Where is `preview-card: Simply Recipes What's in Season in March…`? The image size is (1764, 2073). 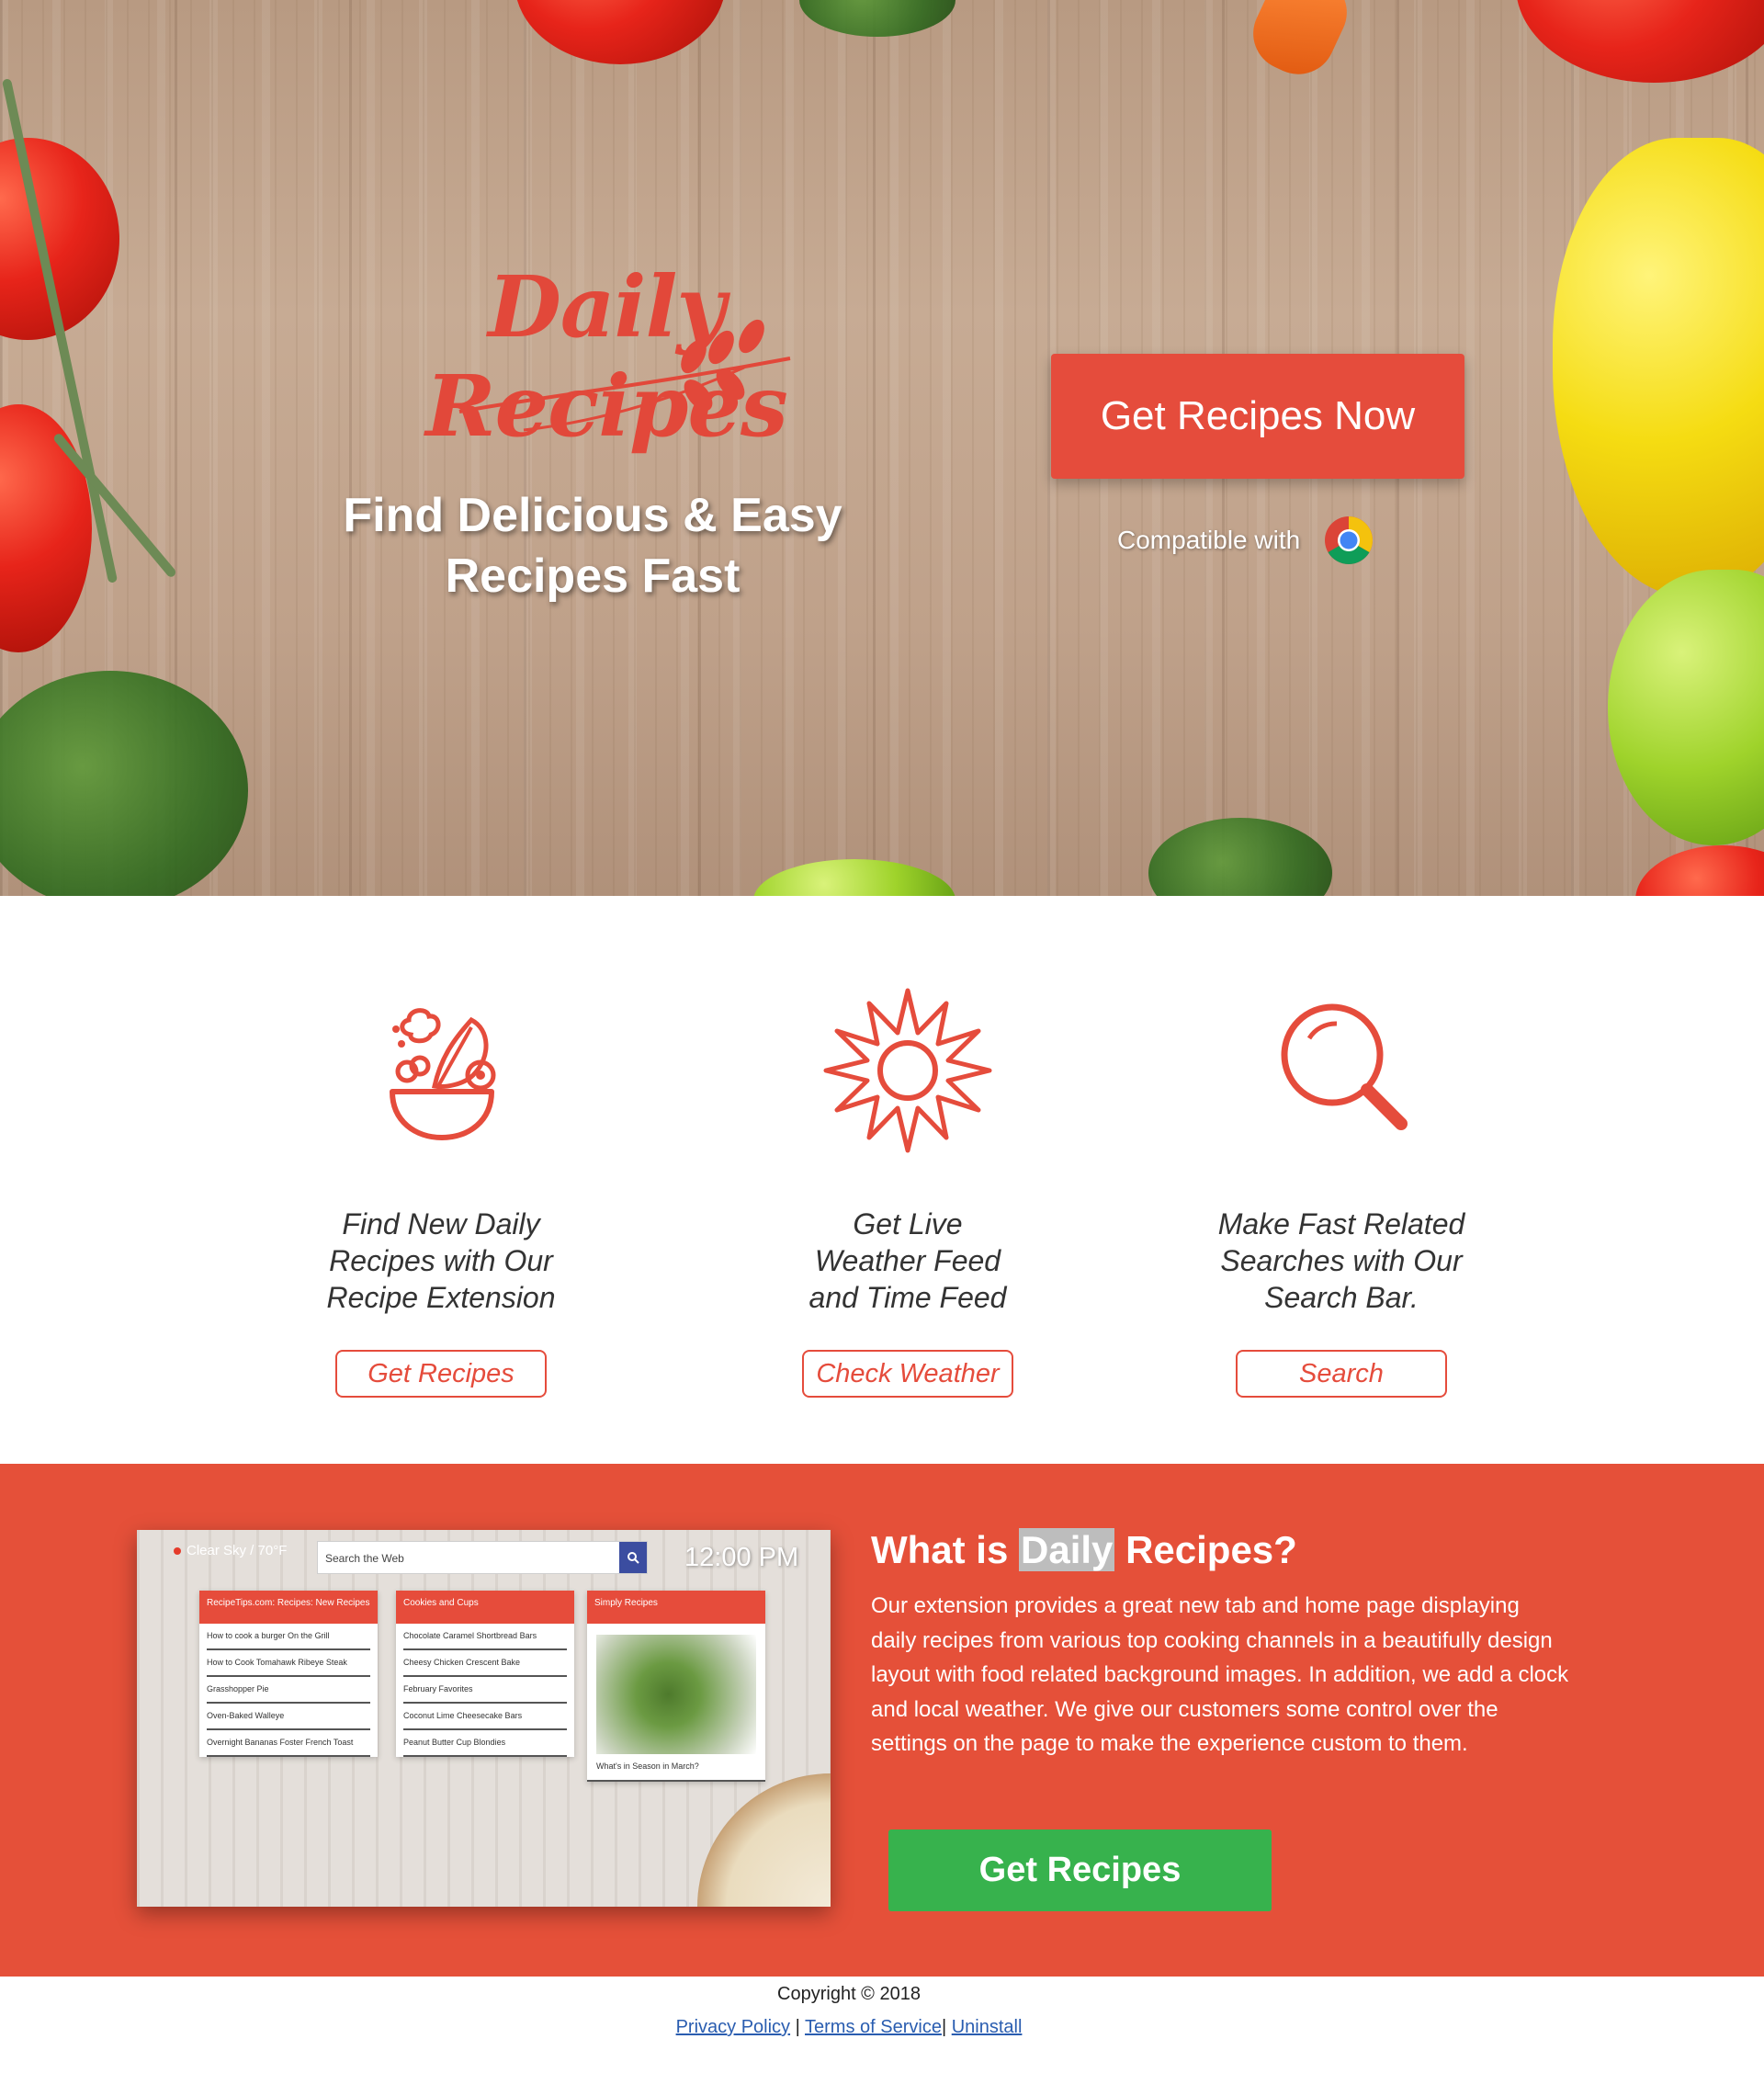 preview-card: Simply Recipes What's in Season in March… is located at coordinates (676, 1687).